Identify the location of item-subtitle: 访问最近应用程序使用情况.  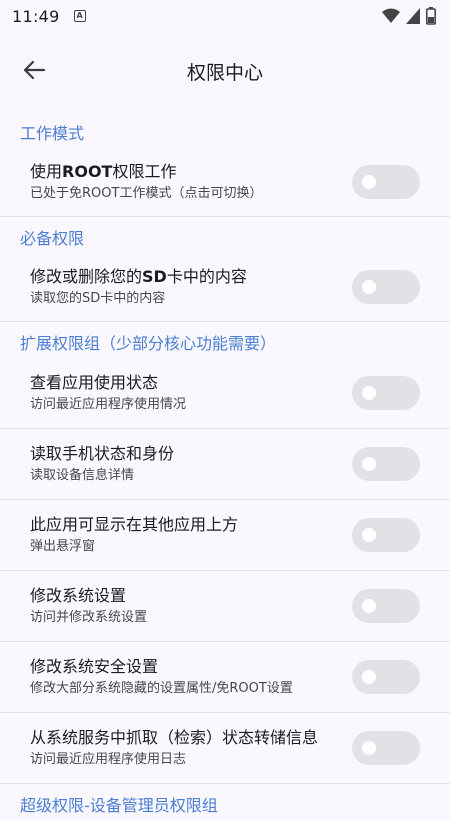
(108, 404).